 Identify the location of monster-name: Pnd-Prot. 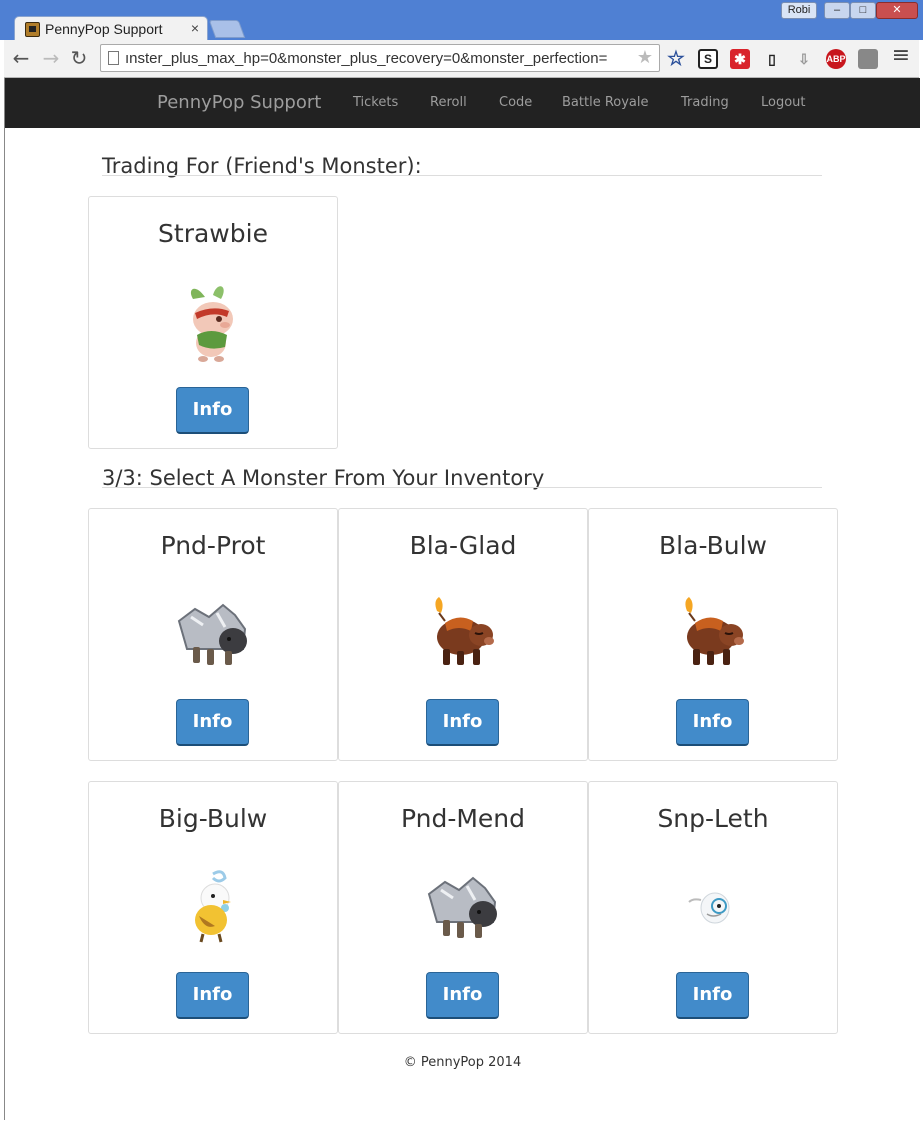
(213, 545).